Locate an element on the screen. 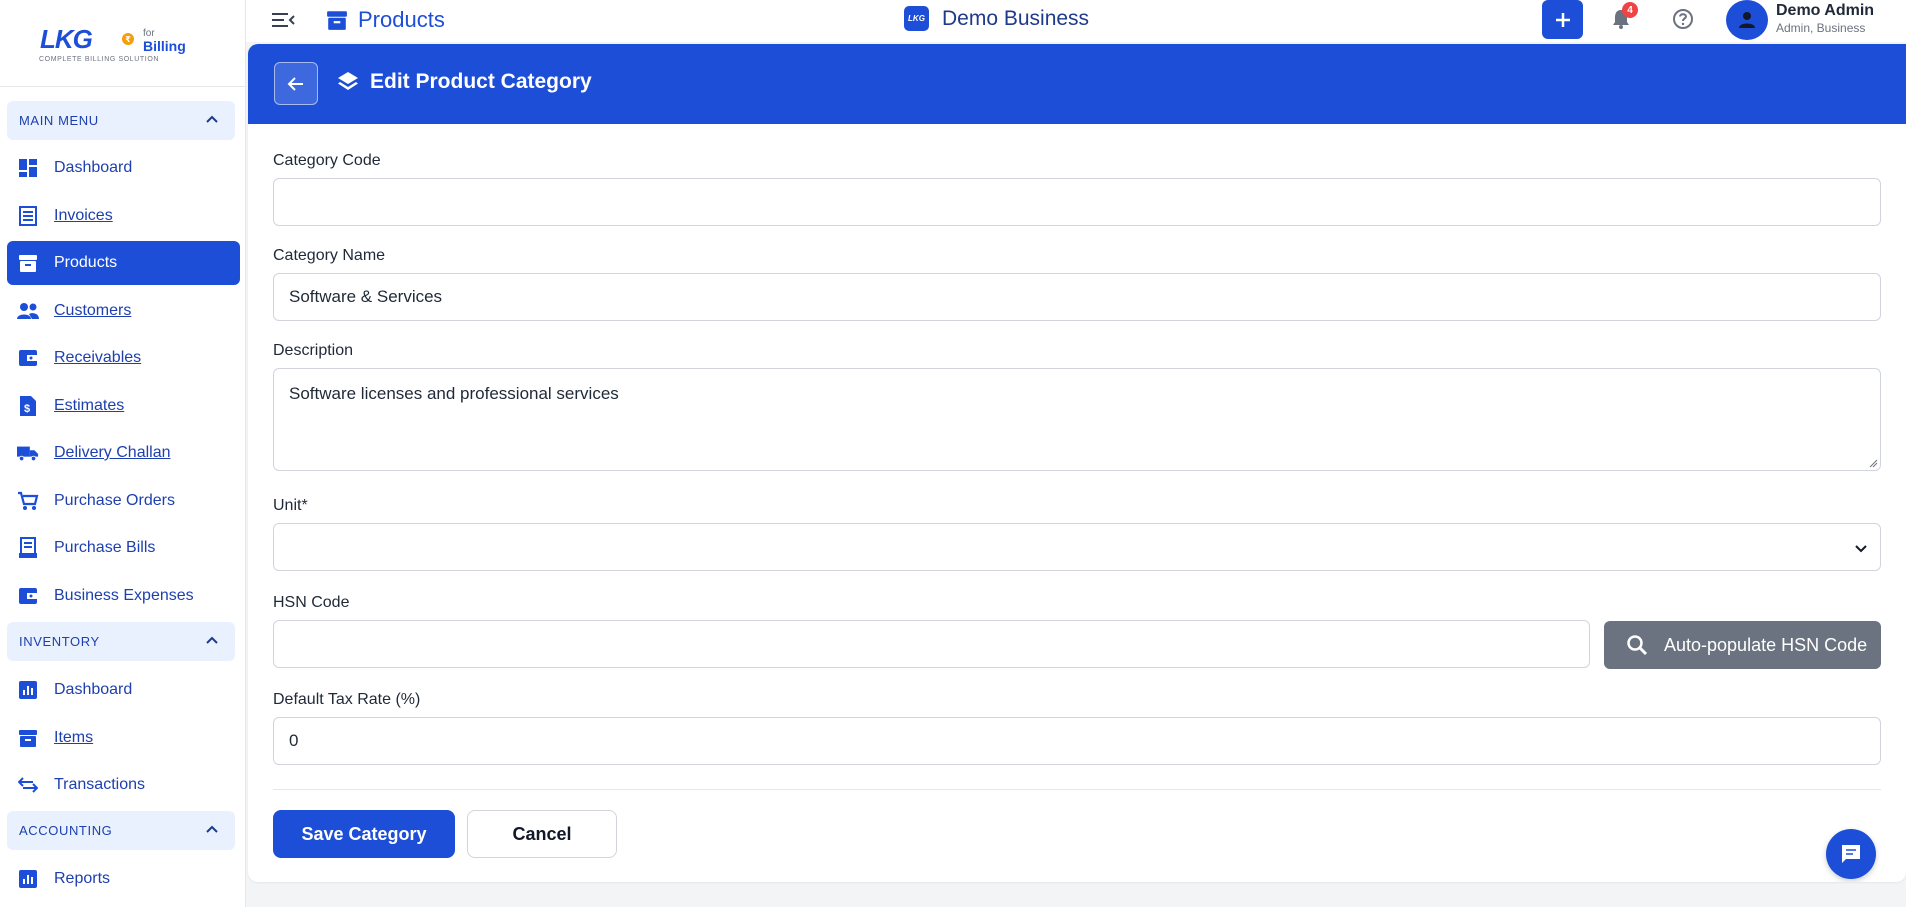 Image resolution: width=1906 pixels, height=907 pixels. sidebar-item-receivables: Receivables is located at coordinates (123, 358).